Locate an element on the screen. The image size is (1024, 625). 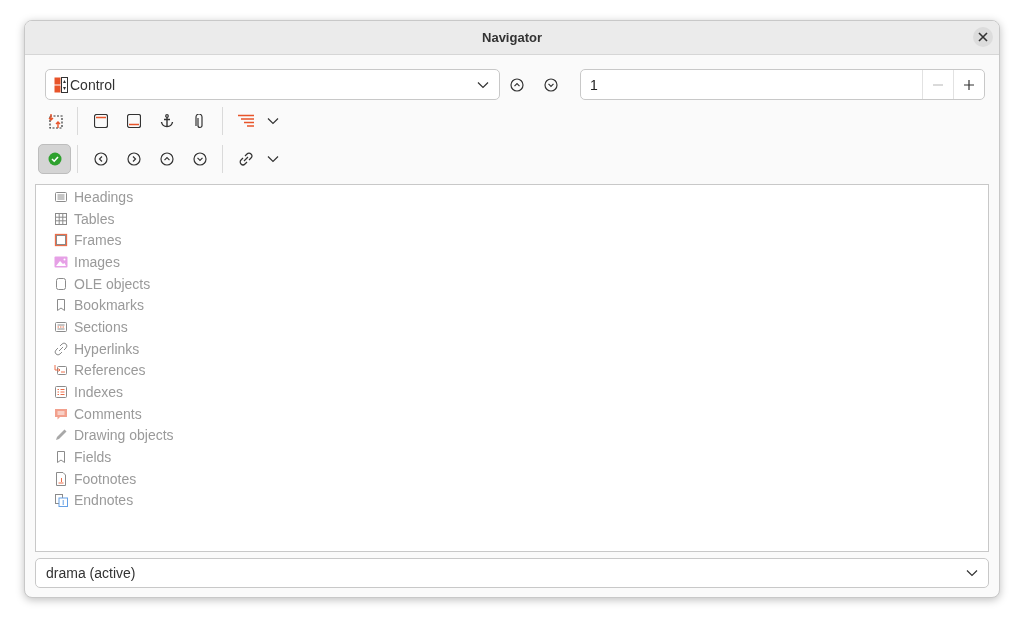
drag-icon is located at coordinates (54, 121).